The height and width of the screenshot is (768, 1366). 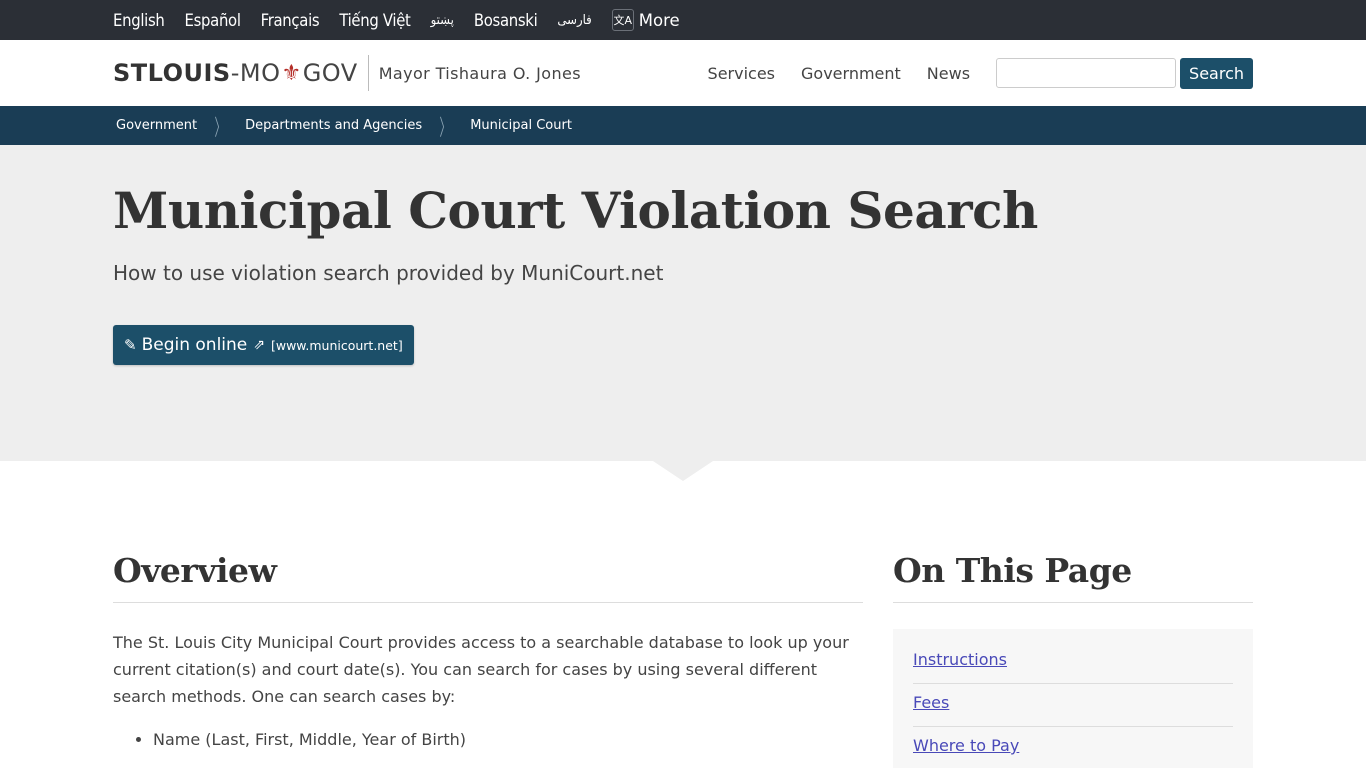 What do you see at coordinates (156, 125) in the screenshot?
I see `breadcrumb-government: Government` at bounding box center [156, 125].